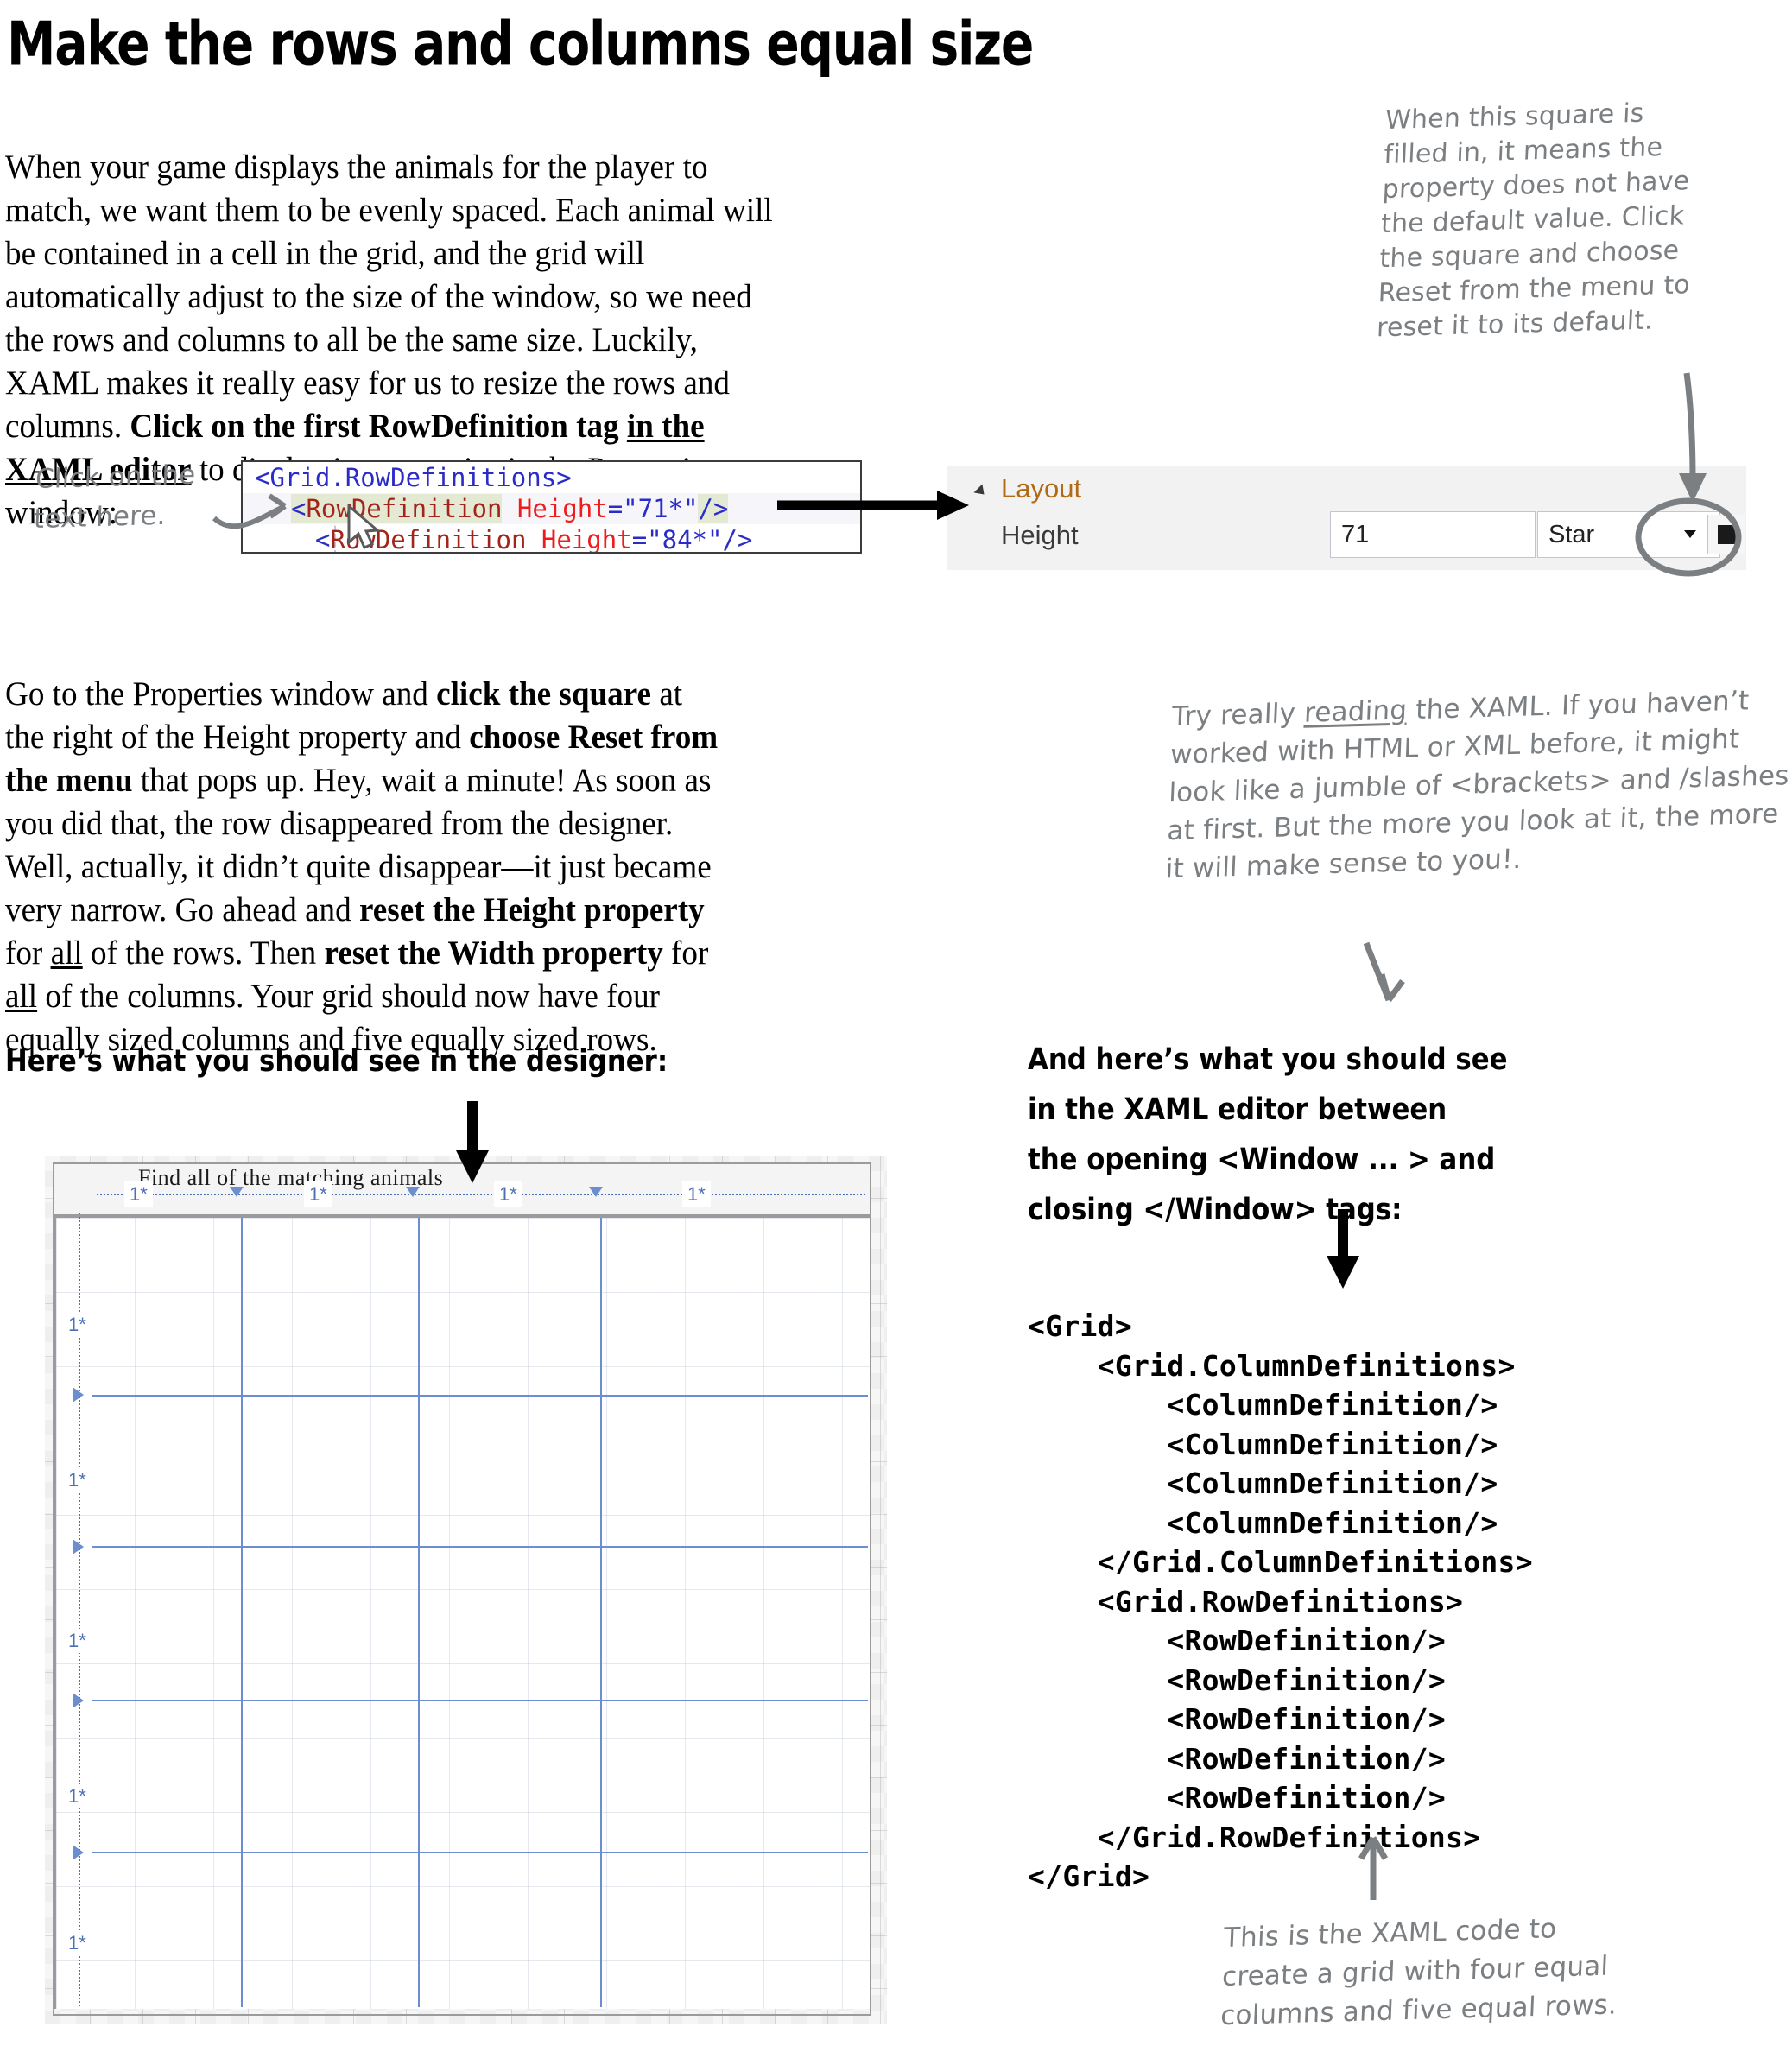 Image resolution: width=1792 pixels, height=2052 pixels. I want to click on row-marker-4-label: 1*, so click(77, 1796).